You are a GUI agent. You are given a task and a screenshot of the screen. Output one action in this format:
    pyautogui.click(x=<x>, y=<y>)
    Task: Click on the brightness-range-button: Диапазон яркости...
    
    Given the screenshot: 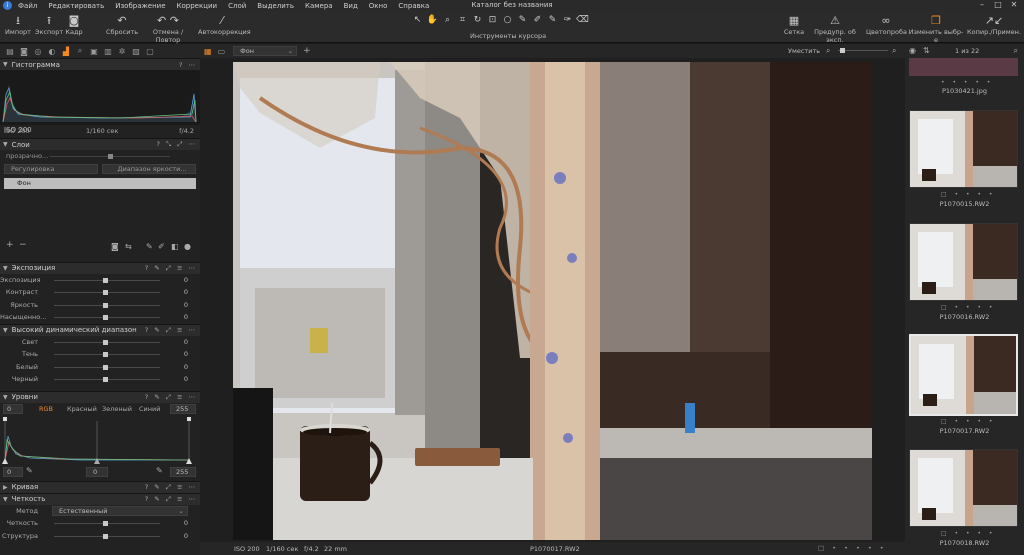 What is the action you would take?
    pyautogui.click(x=149, y=168)
    